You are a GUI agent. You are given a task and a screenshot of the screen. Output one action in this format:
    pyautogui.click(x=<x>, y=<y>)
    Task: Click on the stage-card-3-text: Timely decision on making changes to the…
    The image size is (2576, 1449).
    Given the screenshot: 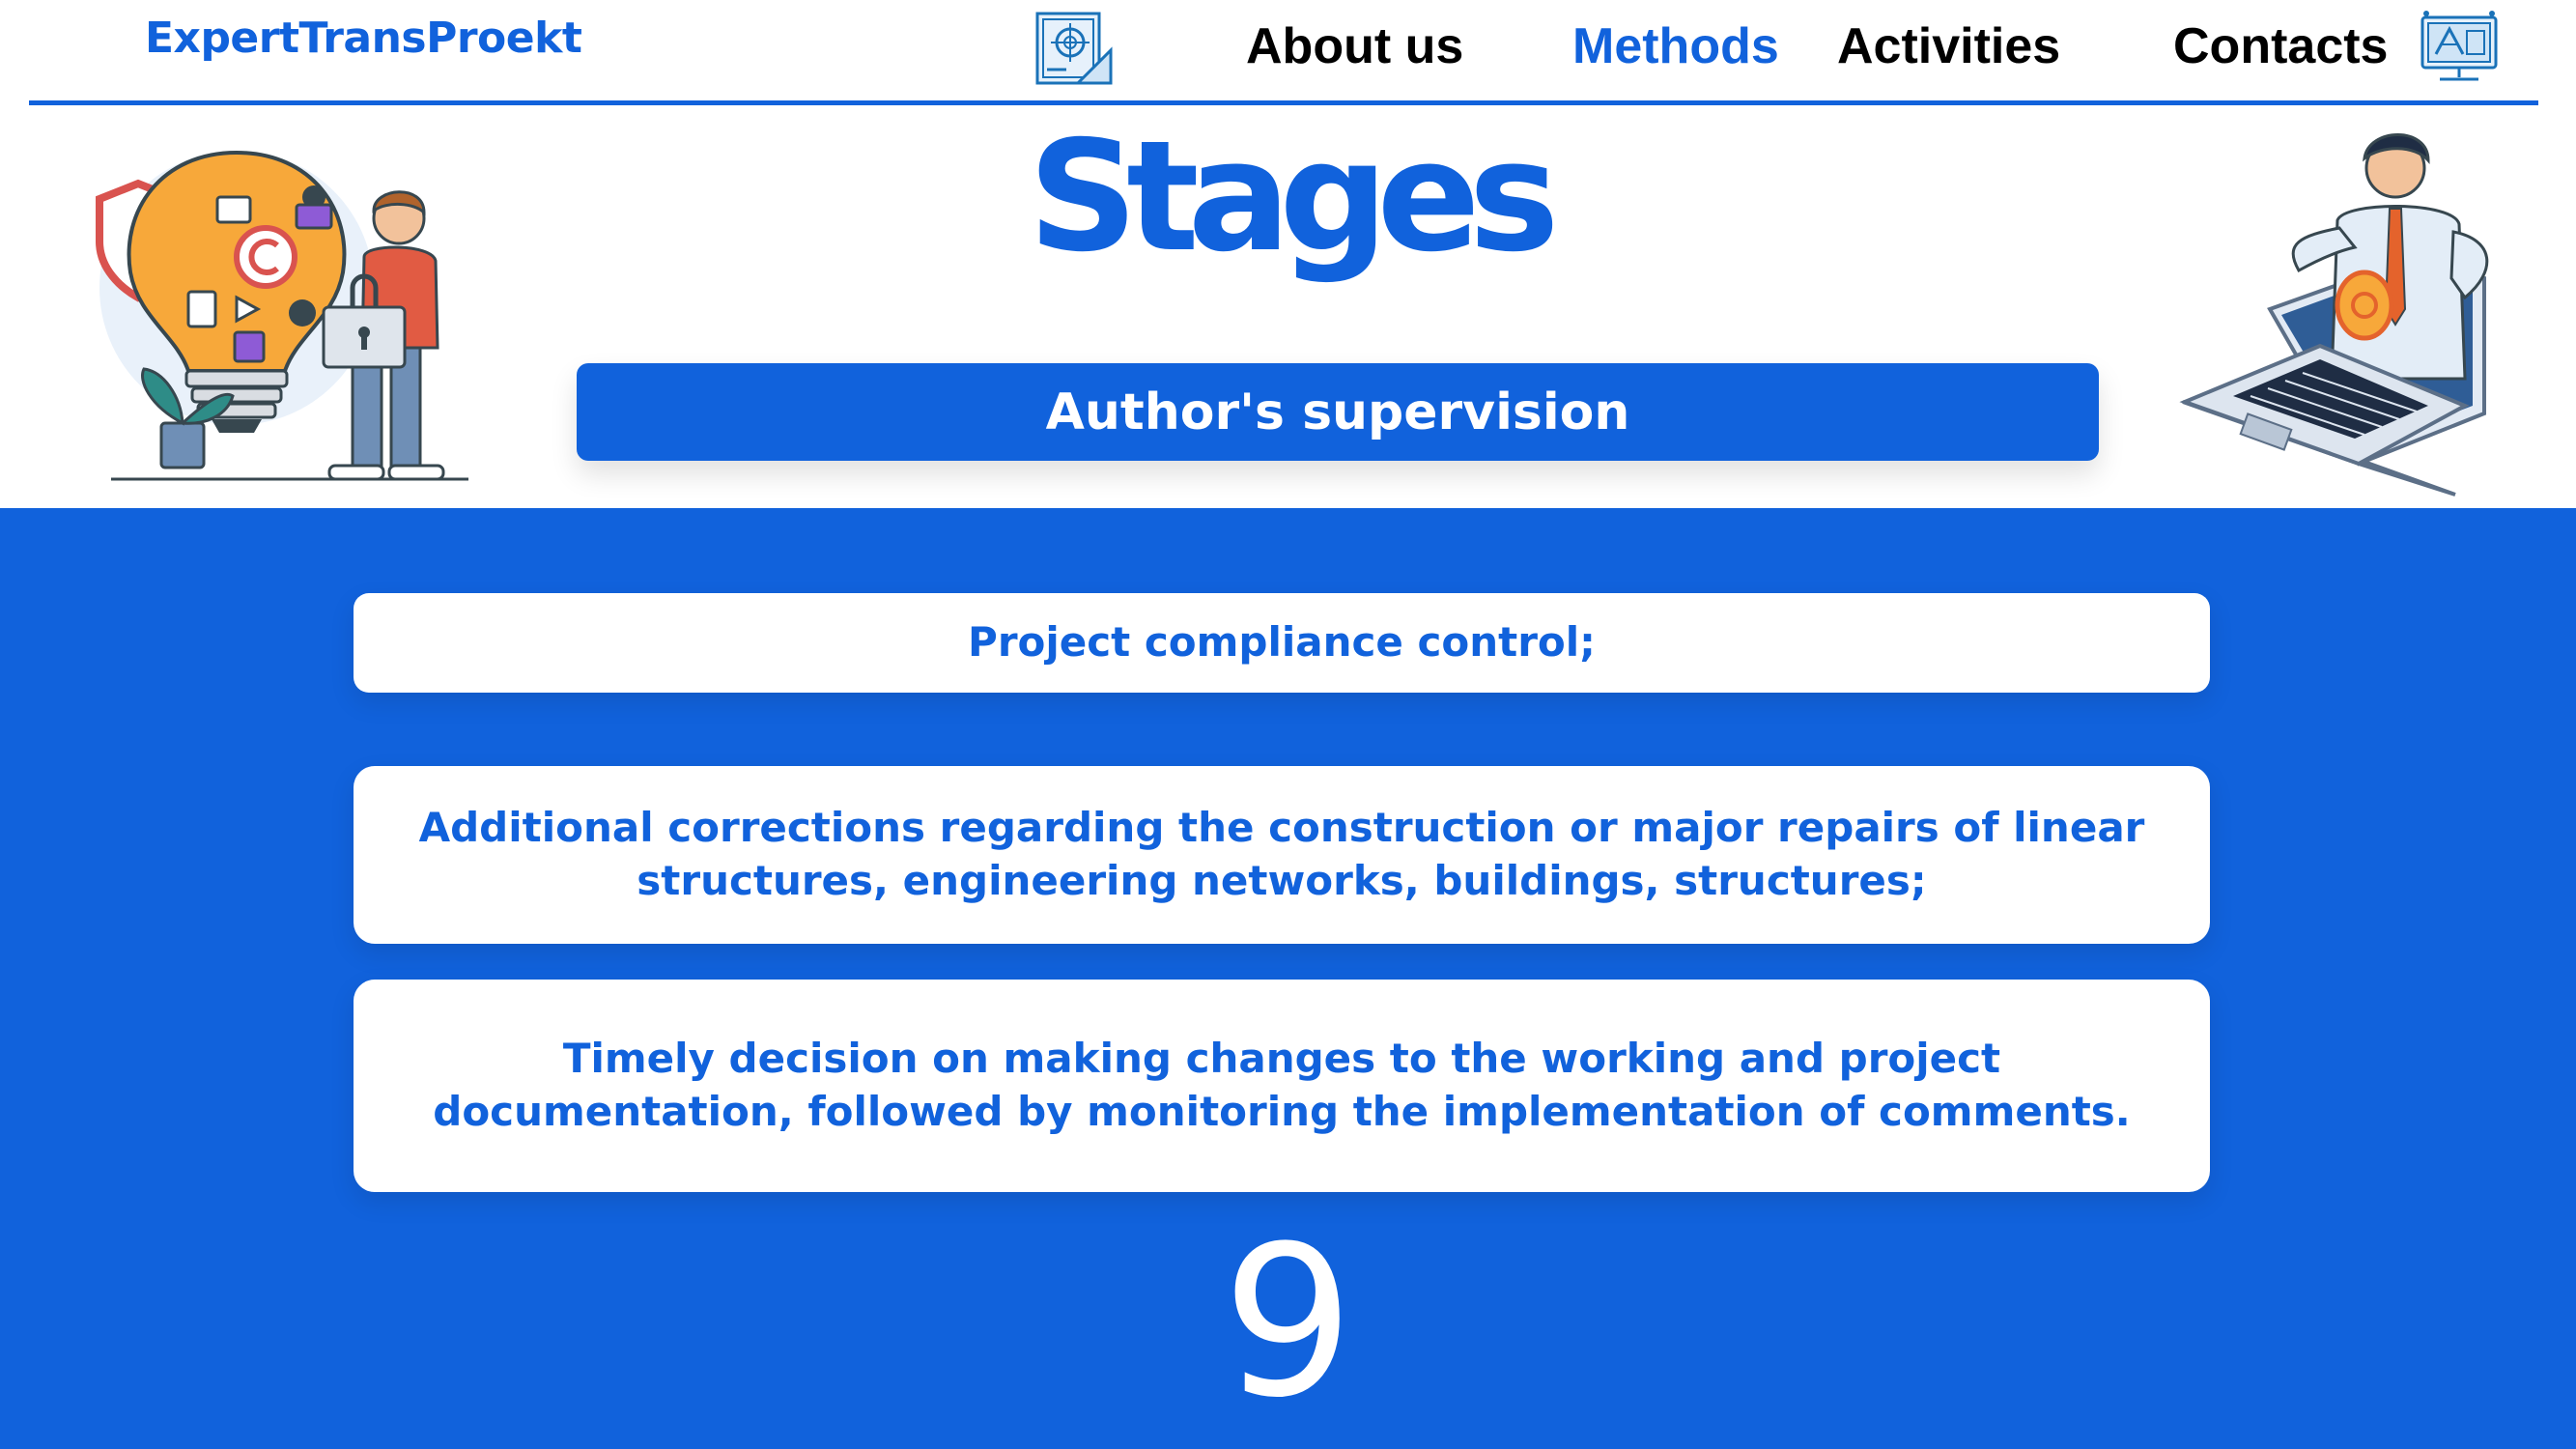 What is the action you would take?
    pyautogui.click(x=1282, y=1085)
    